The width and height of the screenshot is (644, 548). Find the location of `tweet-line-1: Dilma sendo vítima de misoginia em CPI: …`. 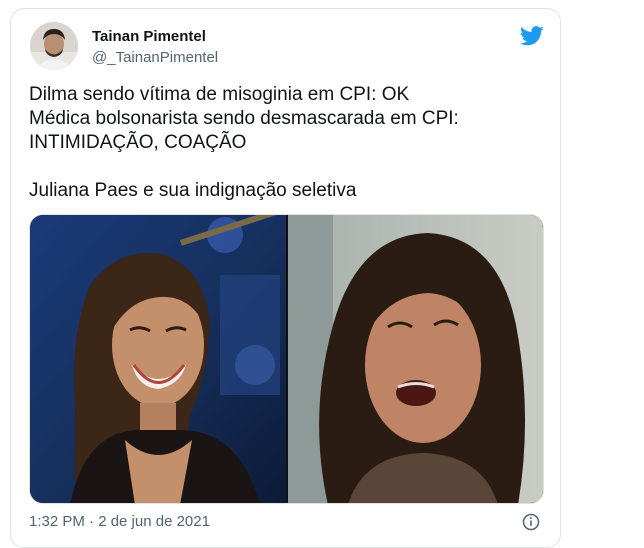

tweet-line-1: Dilma sendo vítima de misoginia em CPI: … is located at coordinates (219, 94).